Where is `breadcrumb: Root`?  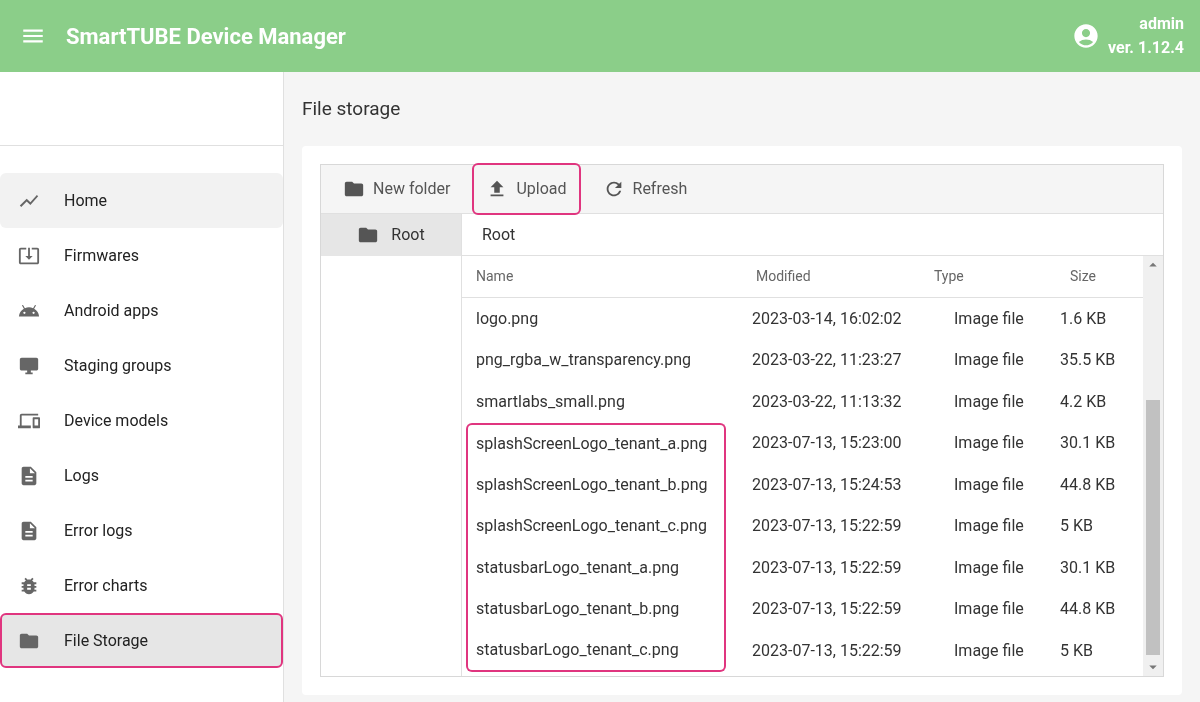
breadcrumb: Root is located at coordinates (499, 234).